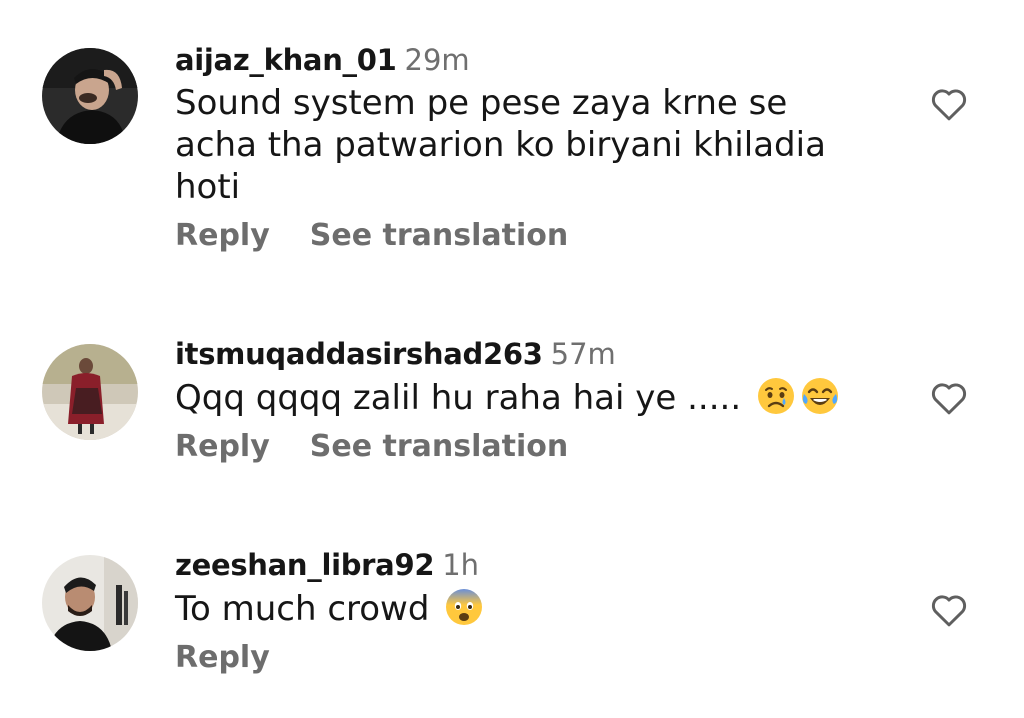 This screenshot has width=1024, height=718. What do you see at coordinates (525, 608) in the screenshot?
I see `comment-text: To much crowd` at bounding box center [525, 608].